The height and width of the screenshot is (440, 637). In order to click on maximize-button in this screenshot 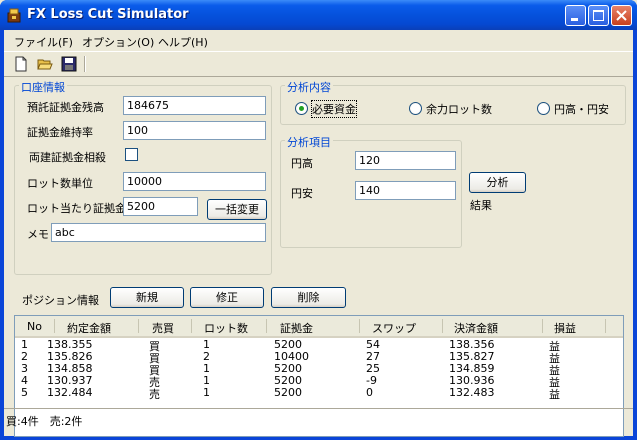, I will do `click(598, 15)`.